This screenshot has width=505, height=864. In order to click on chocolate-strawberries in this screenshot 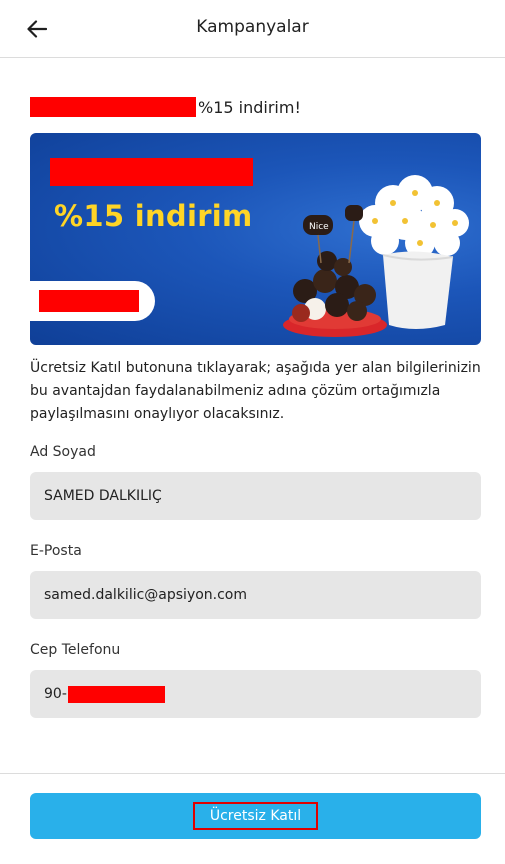, I will do `click(334, 286)`.